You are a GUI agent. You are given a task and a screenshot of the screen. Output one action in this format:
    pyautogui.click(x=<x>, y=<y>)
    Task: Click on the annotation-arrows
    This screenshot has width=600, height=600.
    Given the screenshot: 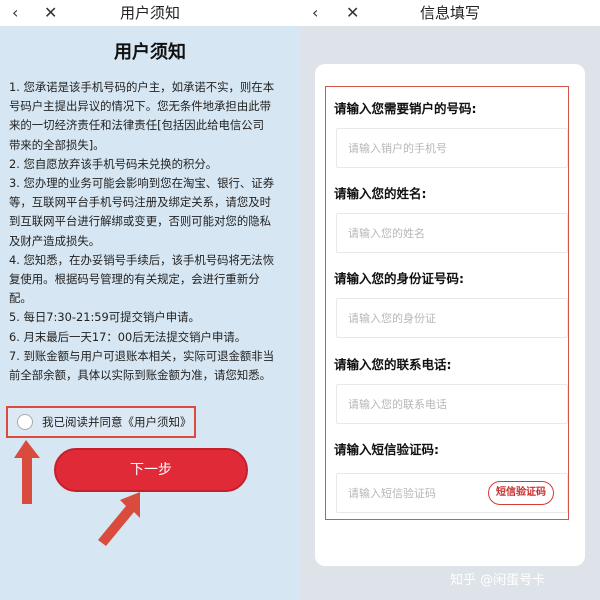 What is the action you would take?
    pyautogui.click(x=77, y=493)
    